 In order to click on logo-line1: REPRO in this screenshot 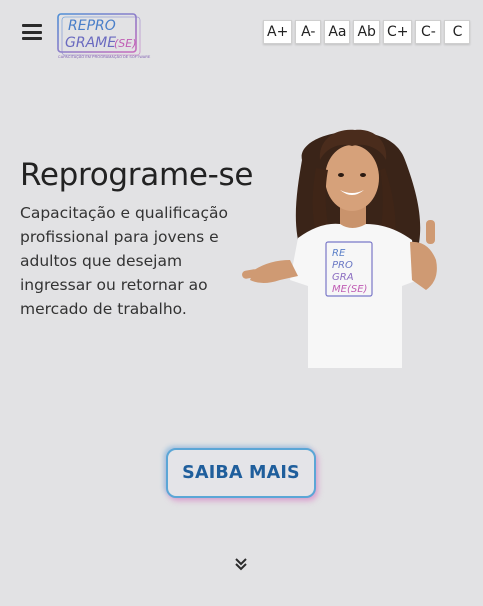, I will do `click(92, 26)`.